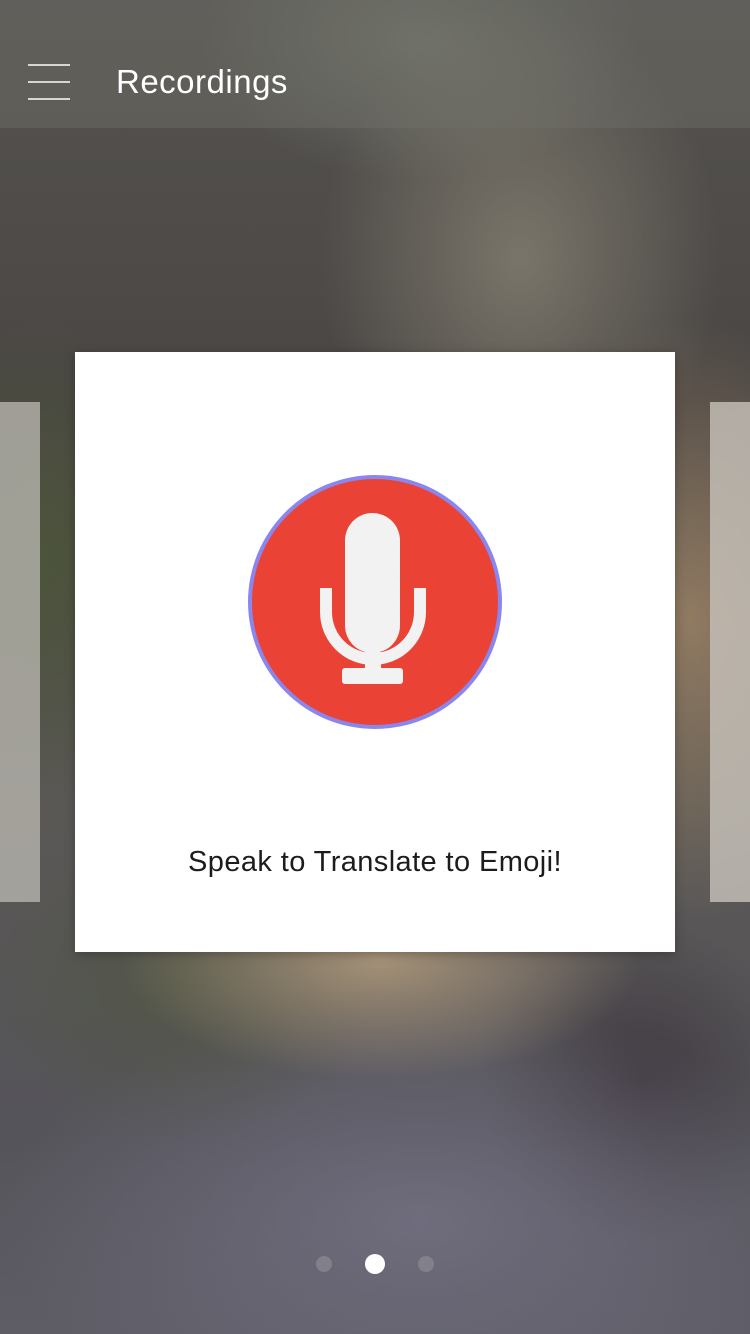 The height and width of the screenshot is (1334, 750). I want to click on page-indicator, so click(375, 1264).